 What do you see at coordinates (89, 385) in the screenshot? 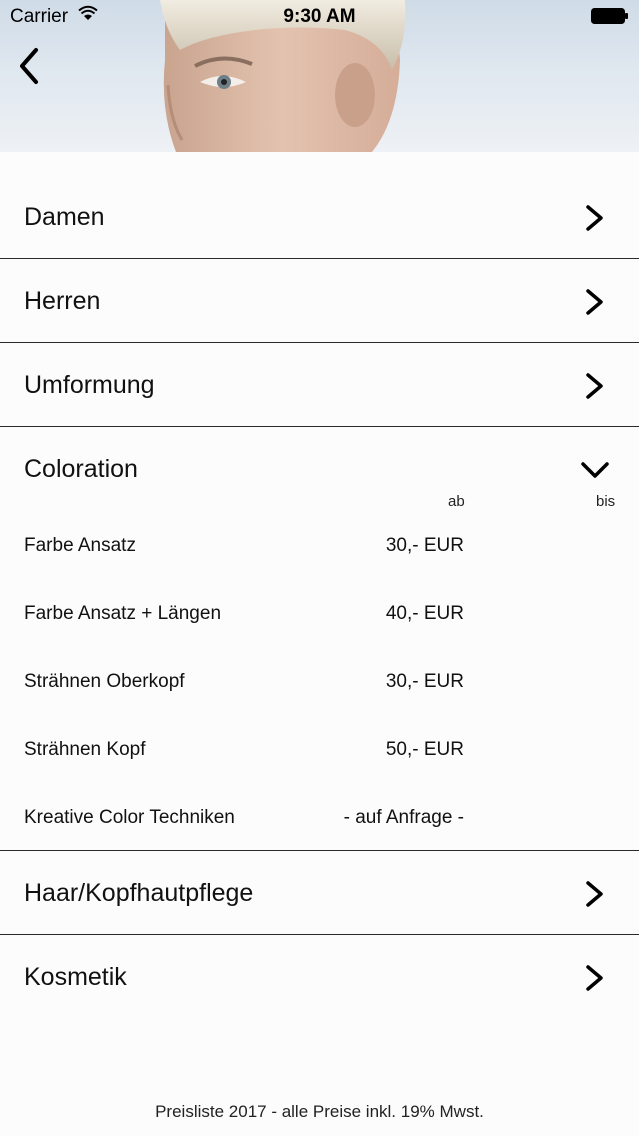
I see `category-label: Umformung` at bounding box center [89, 385].